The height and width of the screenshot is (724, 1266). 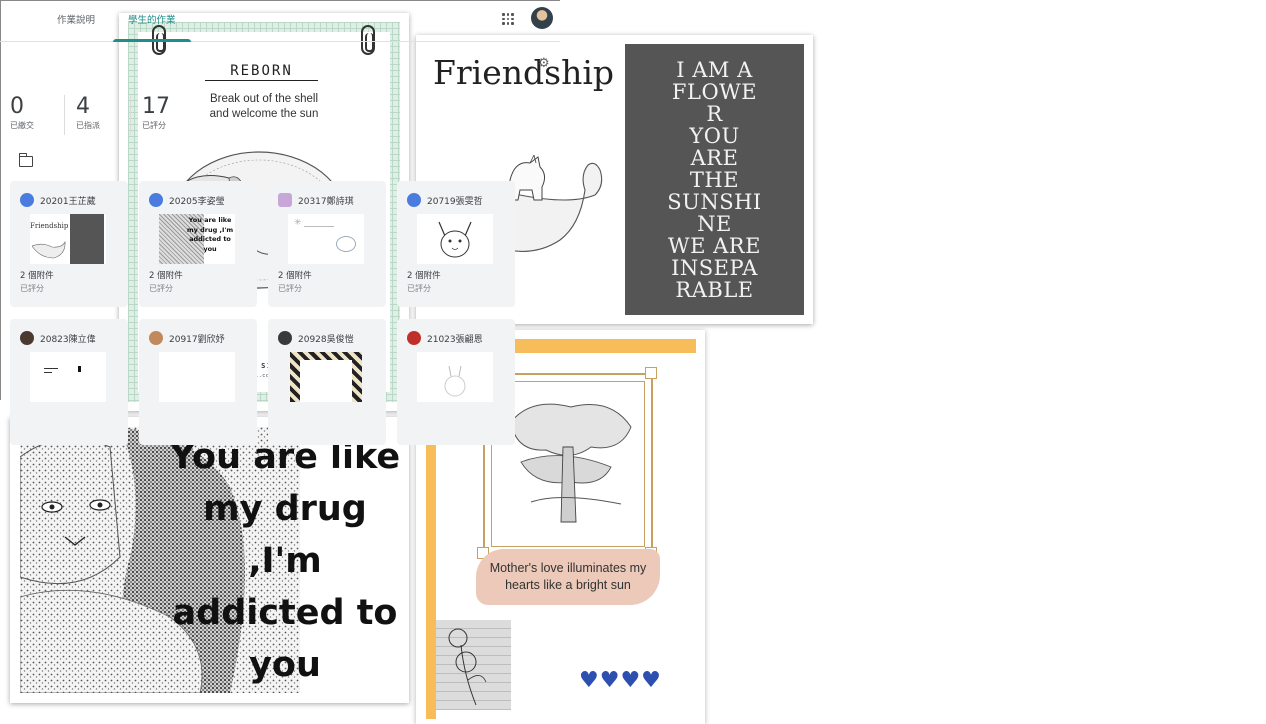 I want to click on stat-value: 0, so click(x=17, y=106).